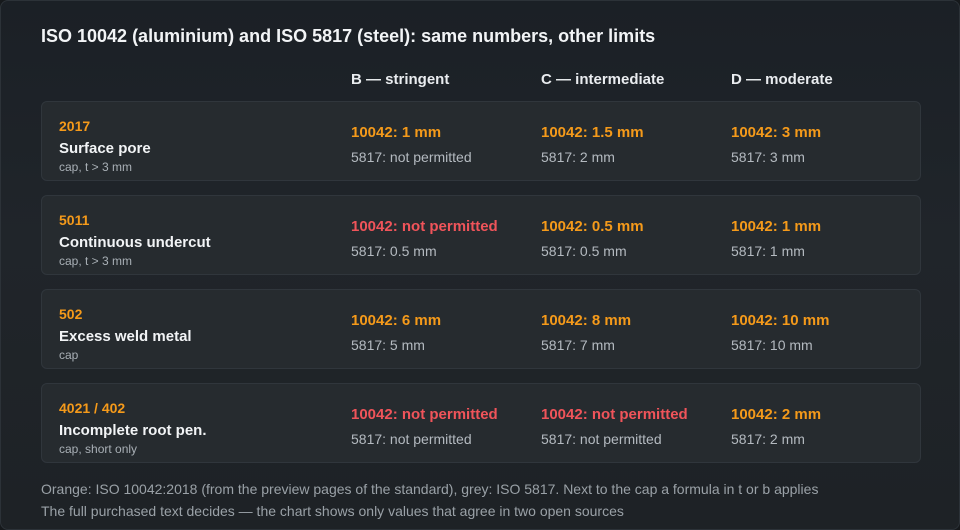 The width and height of the screenshot is (960, 530). What do you see at coordinates (586, 320) in the screenshot?
I see `iso10042-value: 10042: 8 mm` at bounding box center [586, 320].